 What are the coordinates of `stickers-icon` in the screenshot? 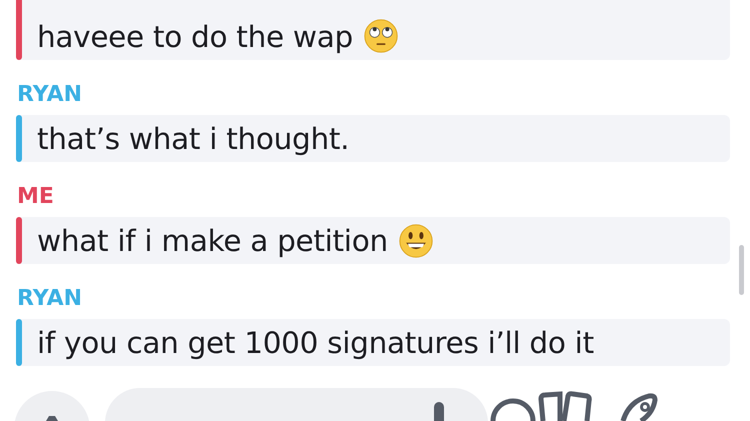 It's located at (565, 406).